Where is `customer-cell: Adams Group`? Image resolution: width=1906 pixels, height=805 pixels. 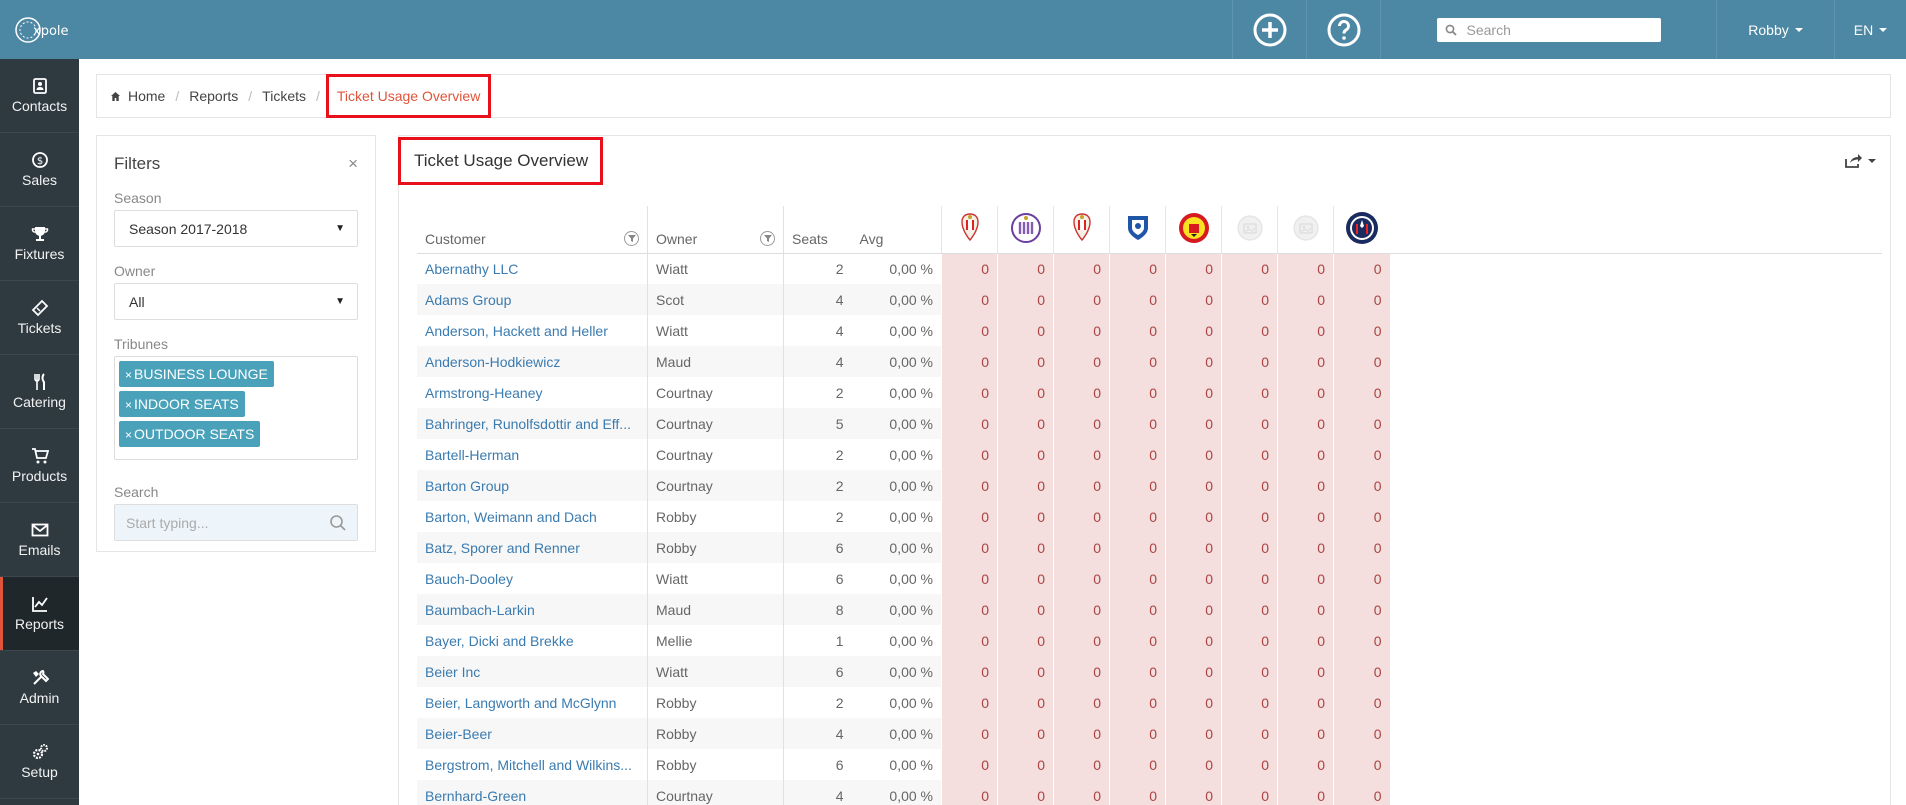
customer-cell: Adams Group is located at coordinates (532, 299).